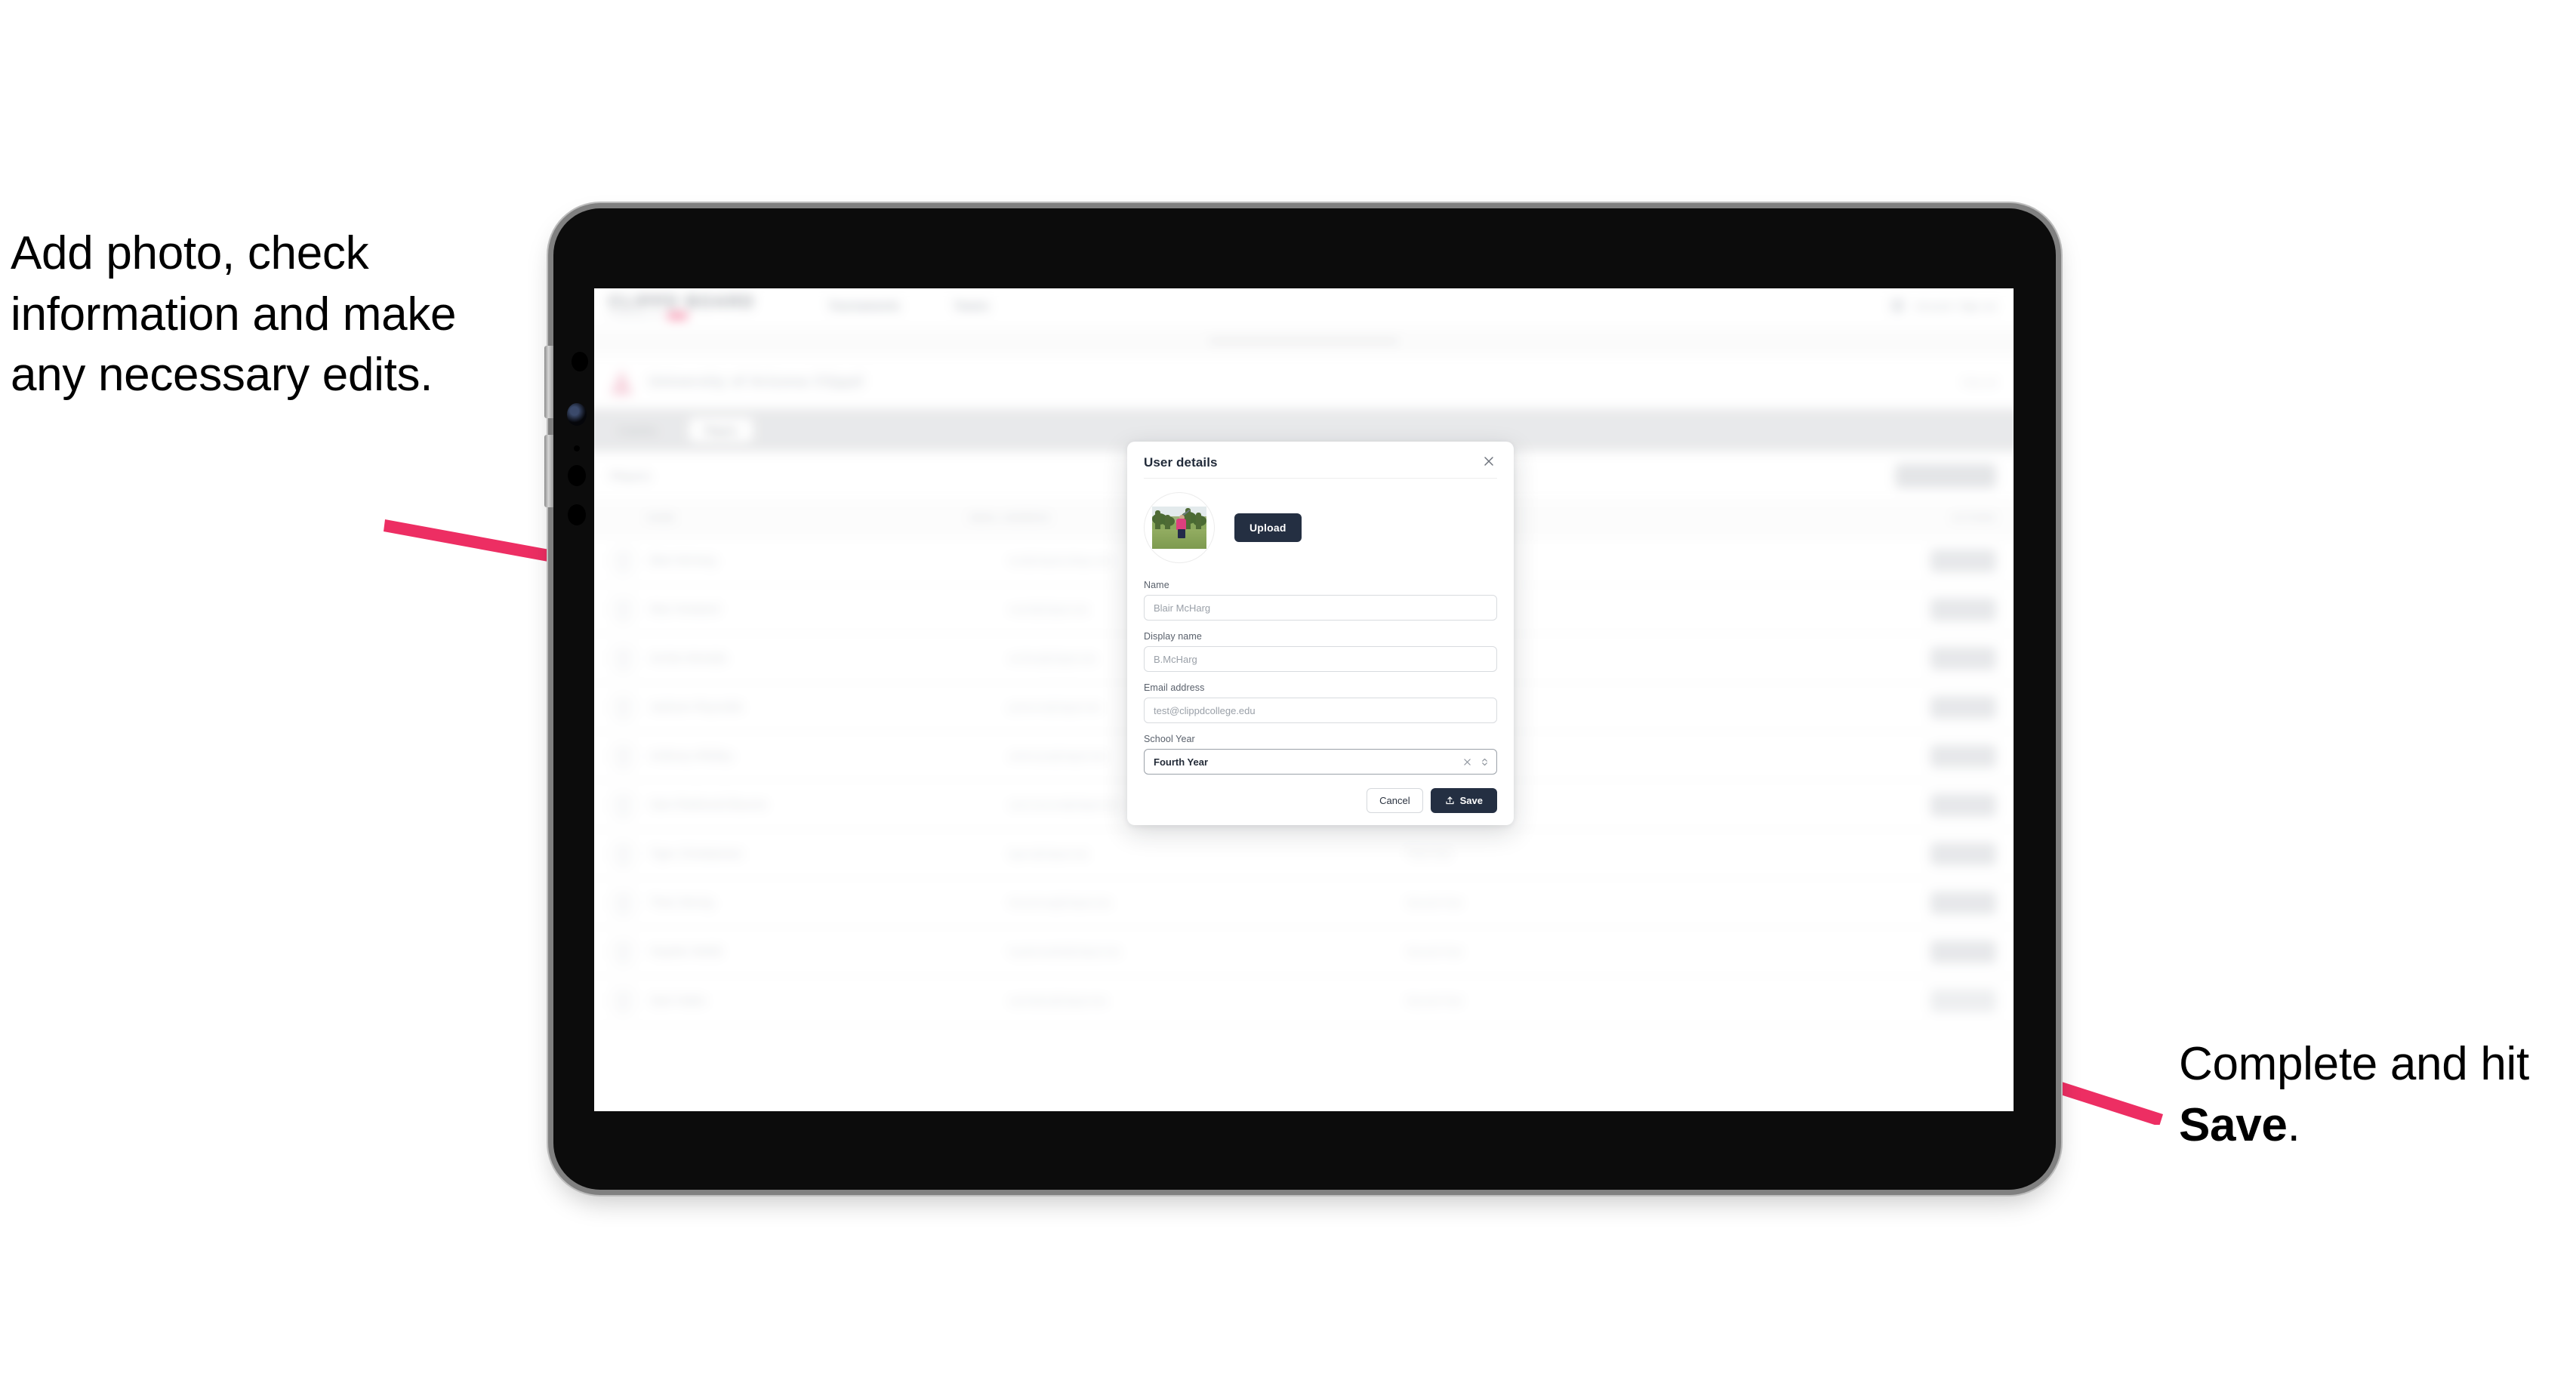  What do you see at coordinates (577, 475) in the screenshot?
I see `secondary-lens-icon` at bounding box center [577, 475].